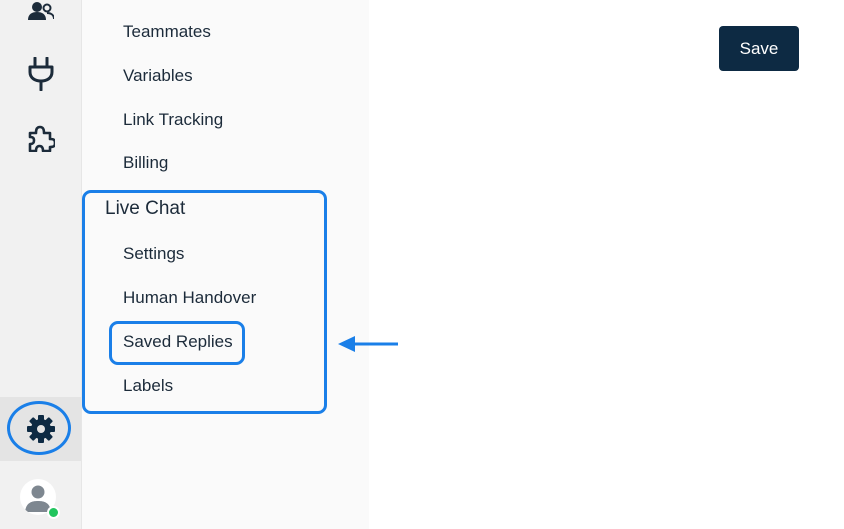 The width and height of the screenshot is (844, 529). What do you see at coordinates (167, 32) in the screenshot?
I see `menu-item-teammates: Teammates` at bounding box center [167, 32].